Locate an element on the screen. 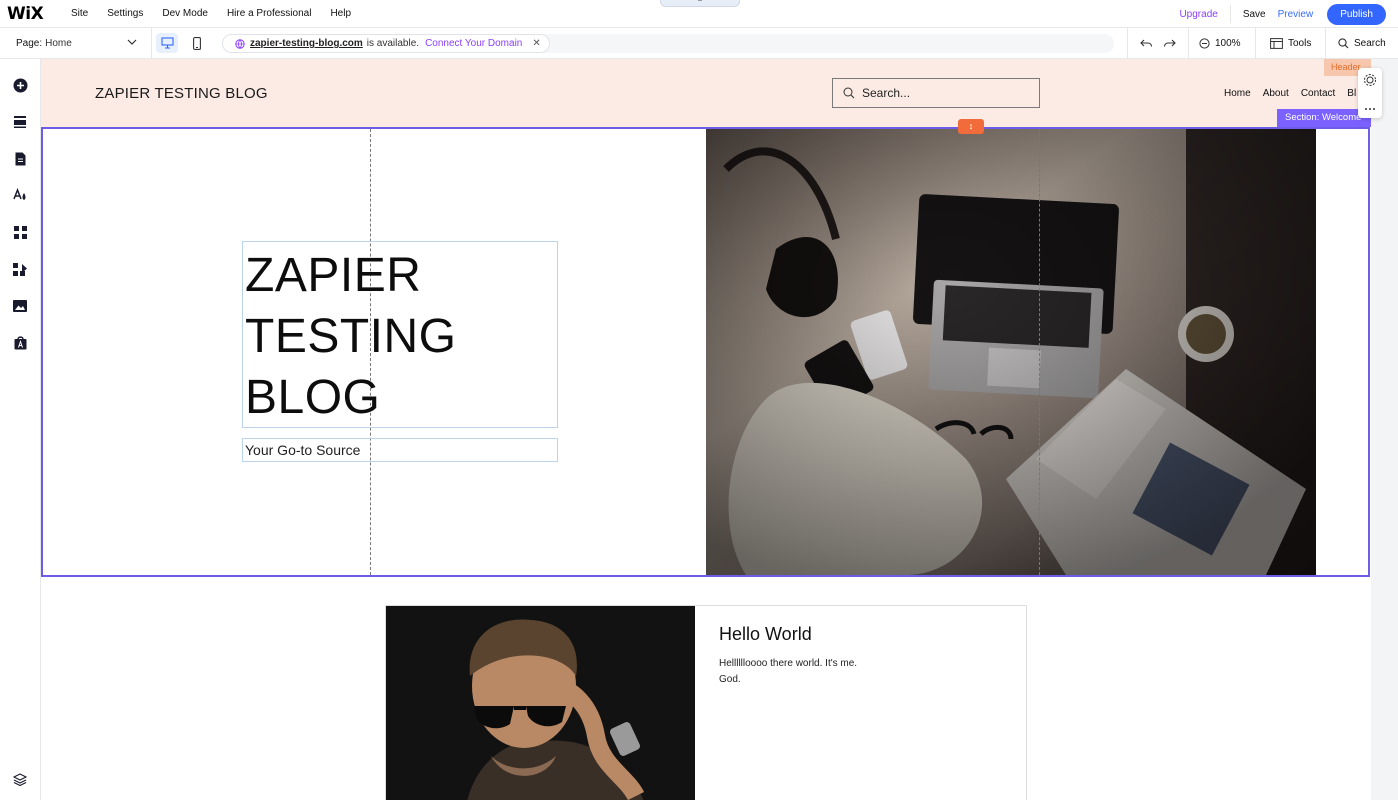 Image resolution: width=1398 pixels, height=800 pixels. divider is located at coordinates (1230, 14).